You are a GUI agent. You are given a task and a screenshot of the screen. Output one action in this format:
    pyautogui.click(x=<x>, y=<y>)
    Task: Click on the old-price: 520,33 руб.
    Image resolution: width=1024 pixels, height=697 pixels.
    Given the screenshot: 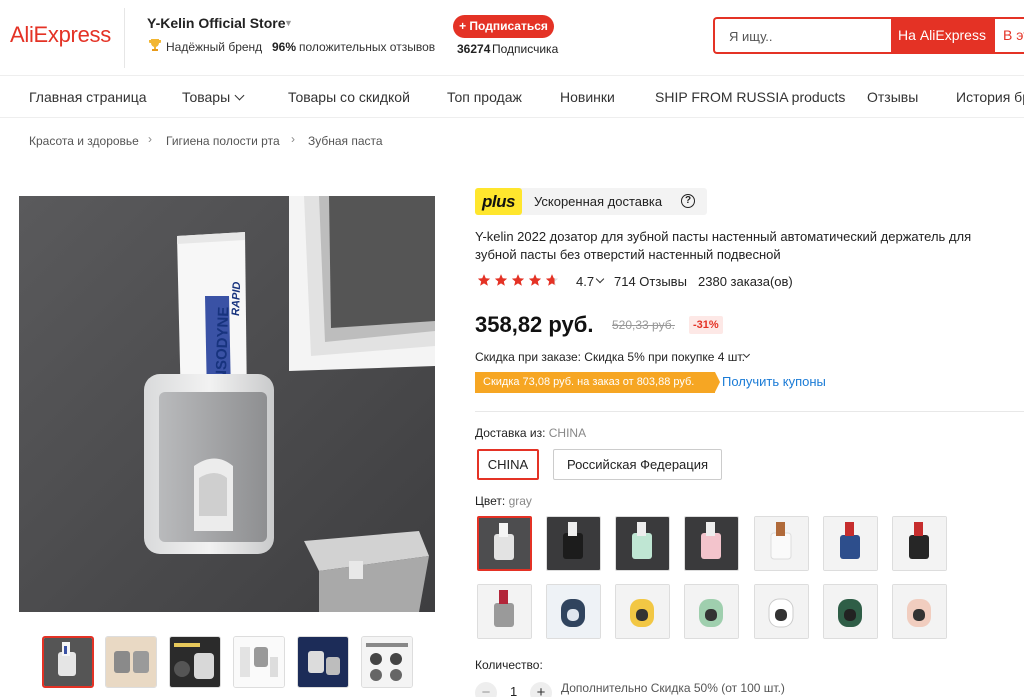 What is the action you would take?
    pyautogui.click(x=643, y=325)
    